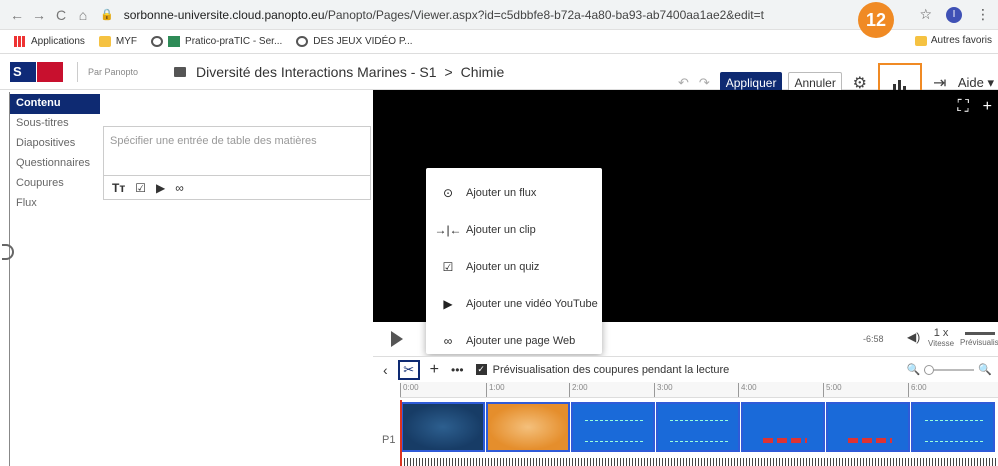  Describe the element at coordinates (107, 15) in the screenshot. I see `lock-icon: 🔒` at that location.